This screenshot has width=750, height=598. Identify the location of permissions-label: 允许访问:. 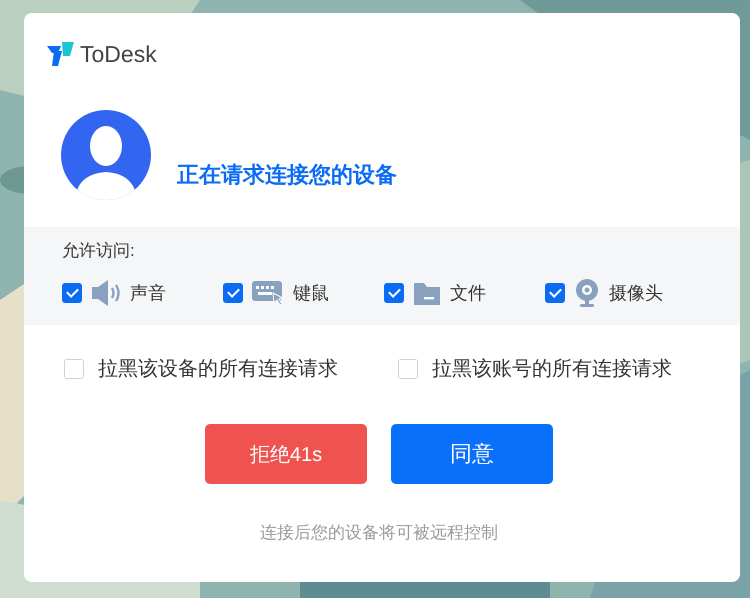
(99, 251).